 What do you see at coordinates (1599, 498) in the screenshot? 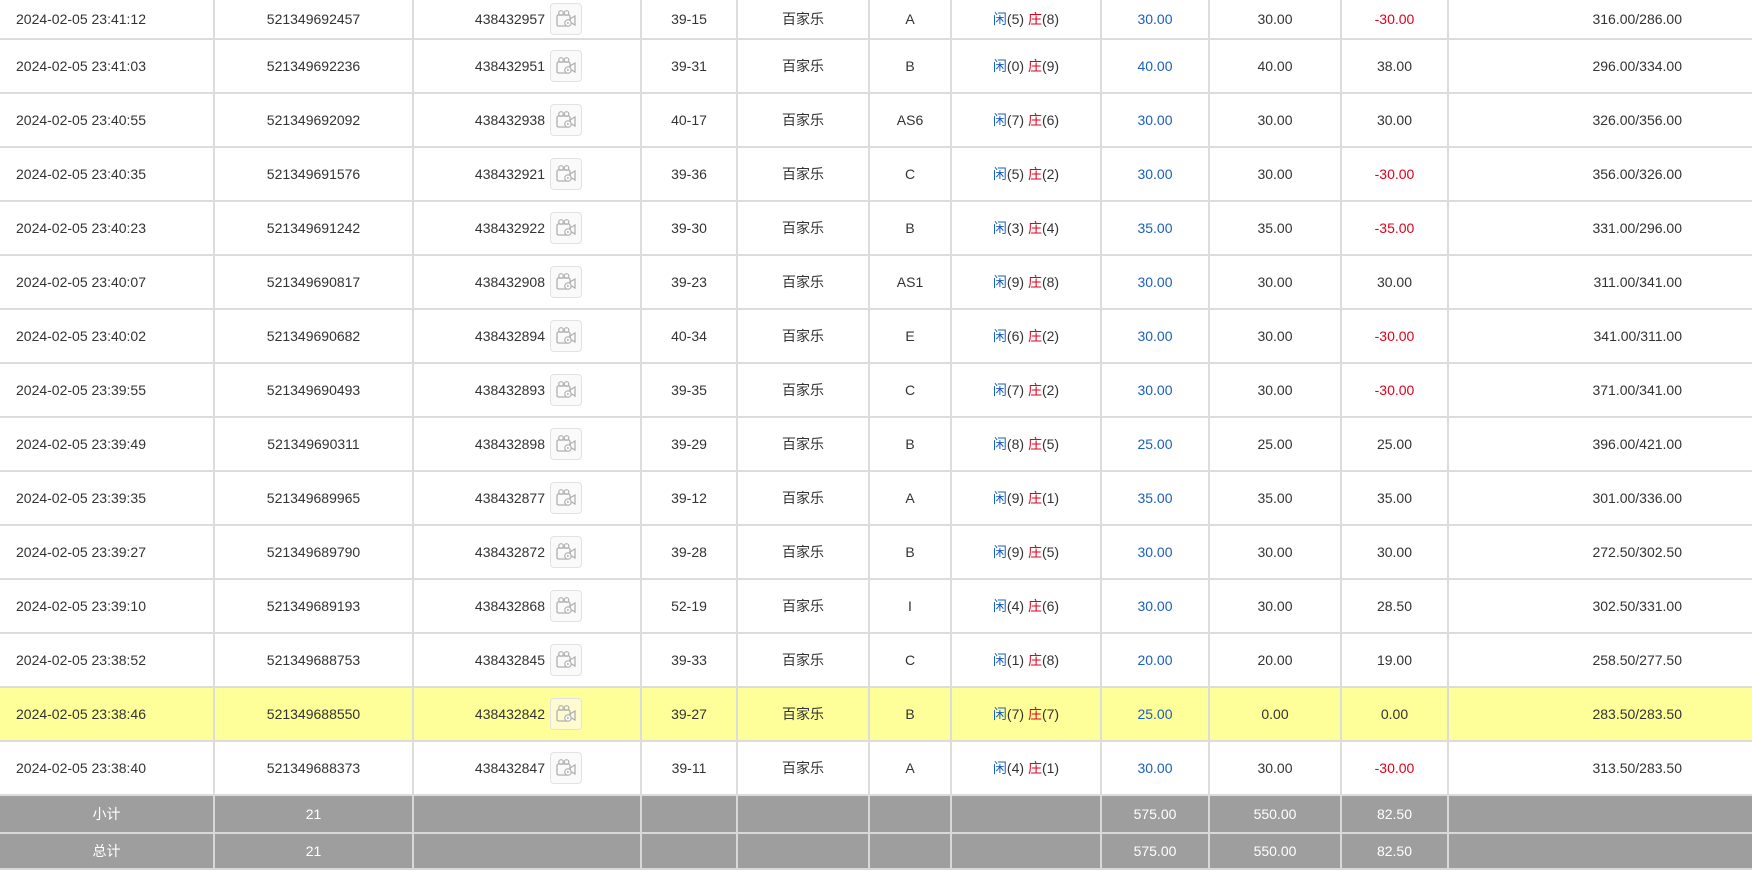
I see `balance-before-after: 301.00/336.00` at bounding box center [1599, 498].